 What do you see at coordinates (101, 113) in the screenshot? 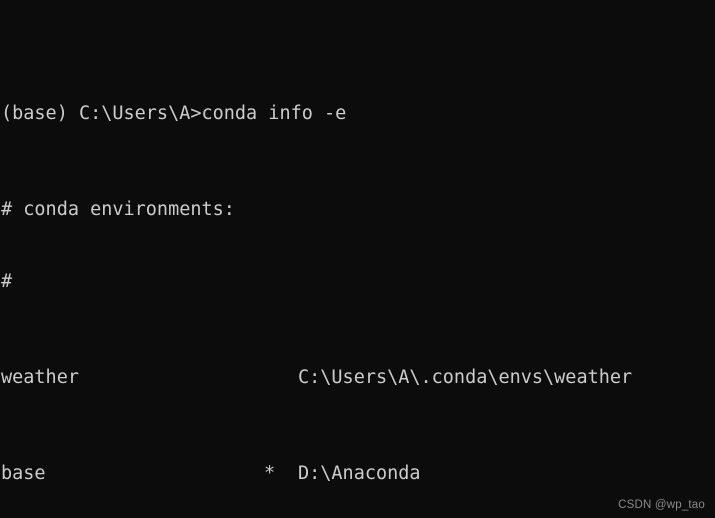
I see `shell-prompt: (base) C:\Users\A>` at bounding box center [101, 113].